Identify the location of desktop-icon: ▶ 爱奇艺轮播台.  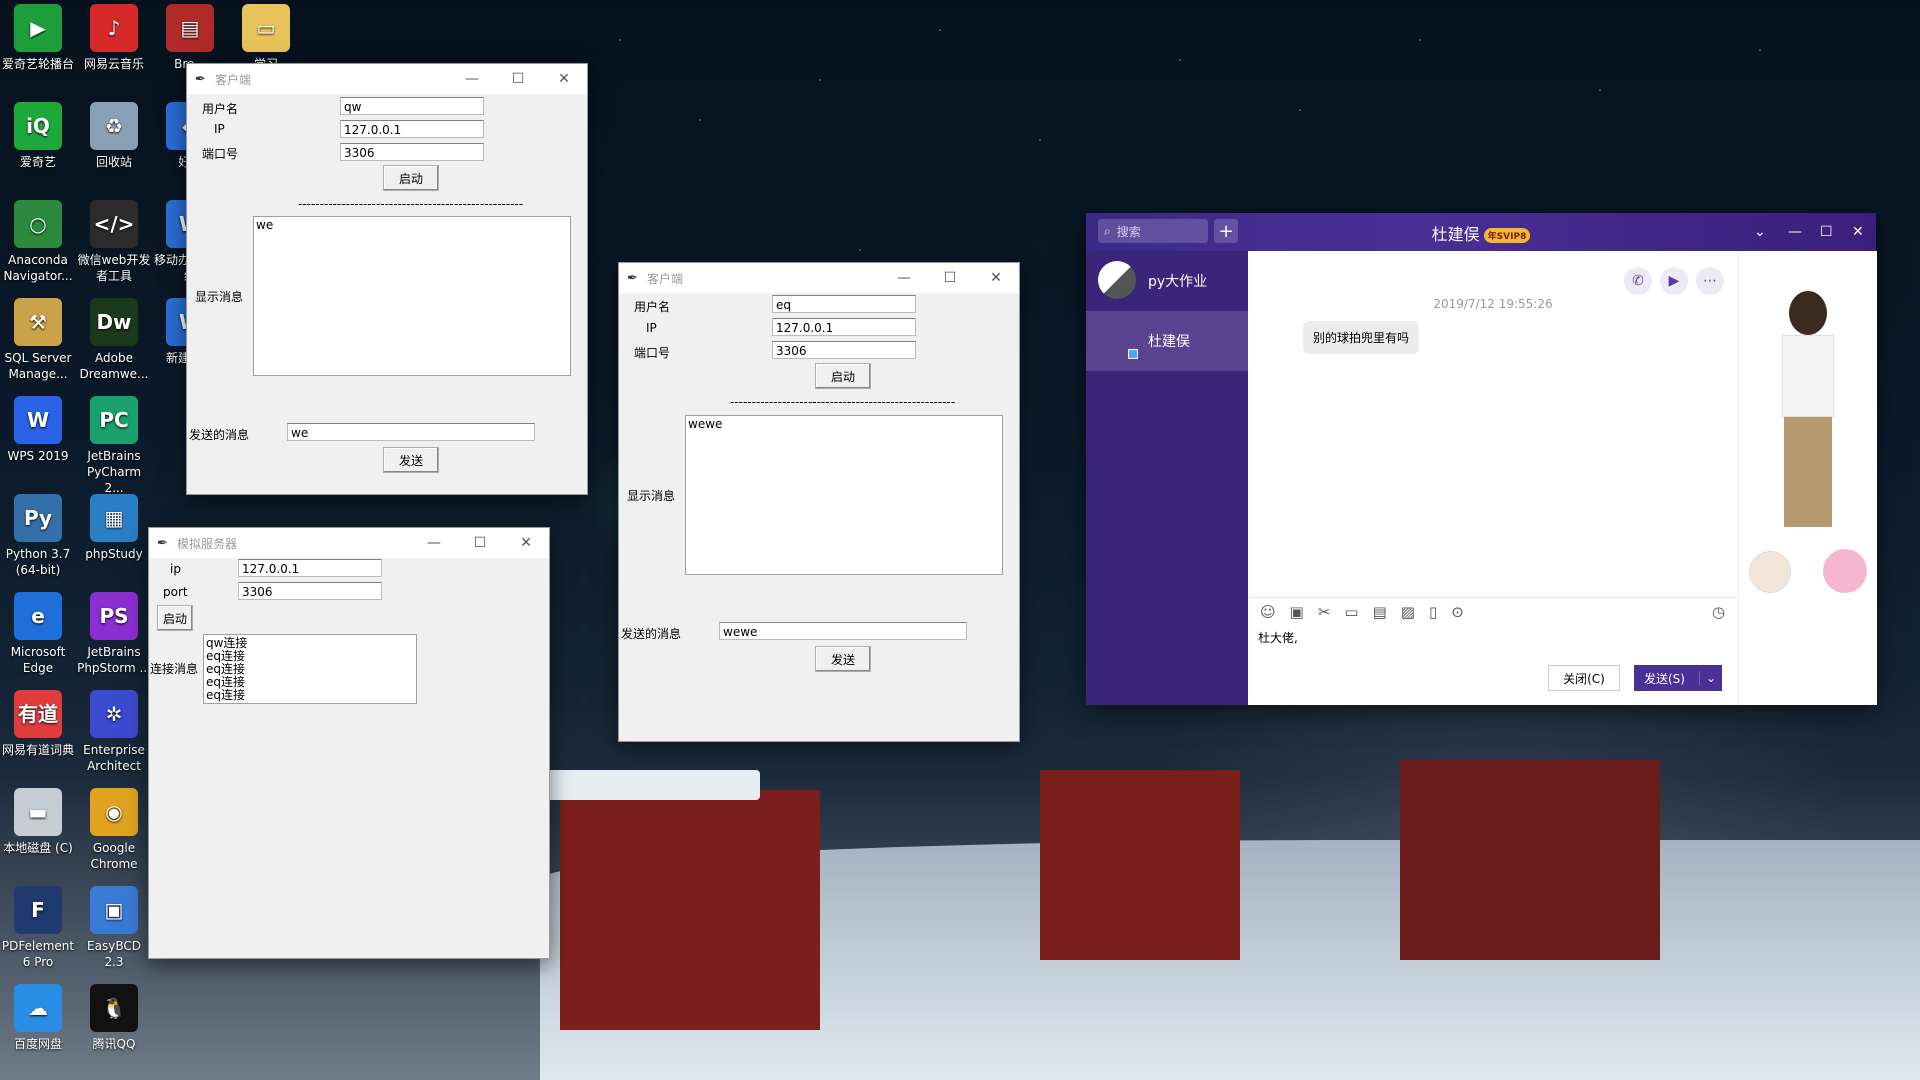
(38, 38).